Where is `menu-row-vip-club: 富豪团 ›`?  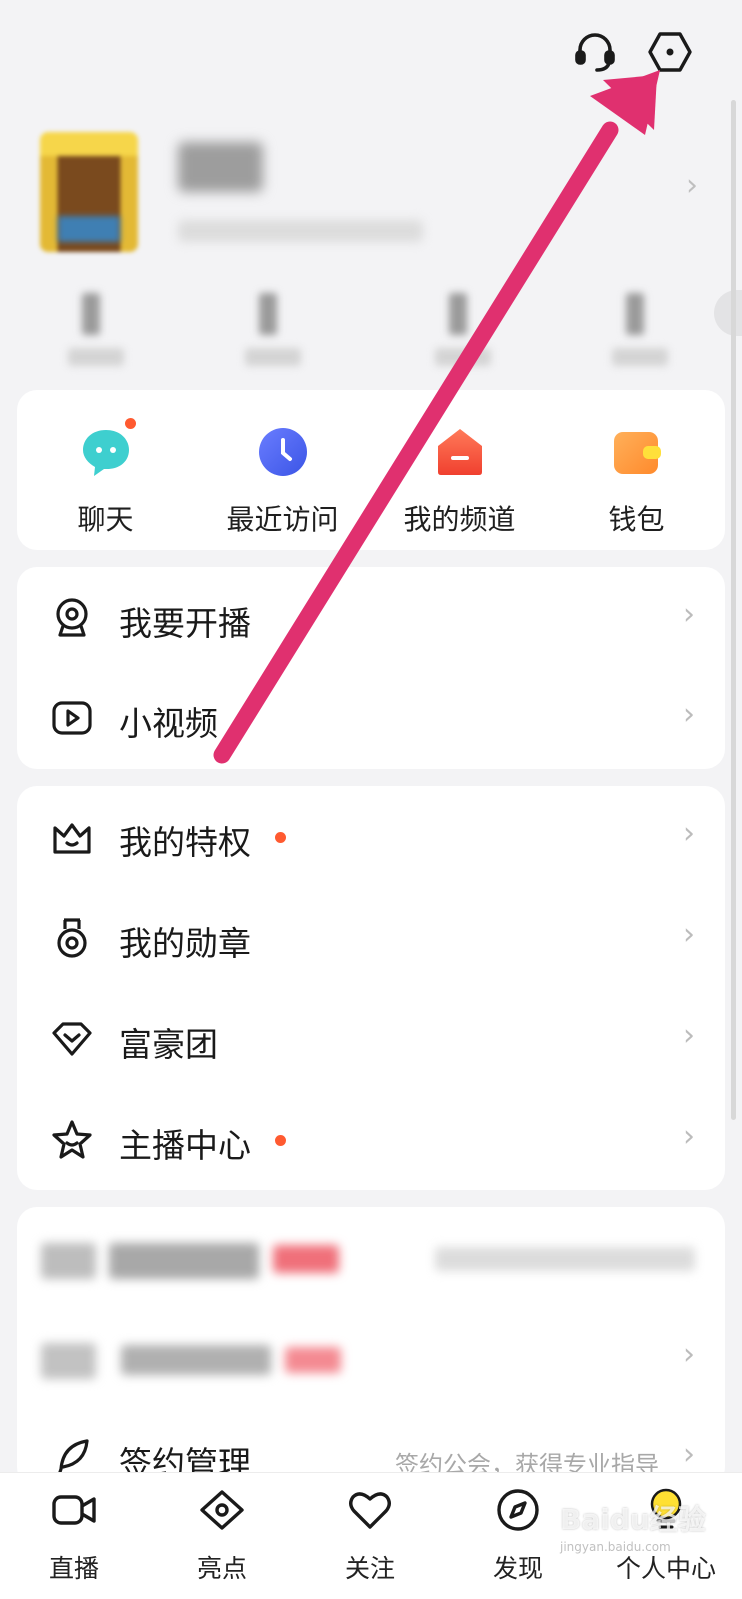
menu-row-vip-club: 富豪团 › is located at coordinates (371, 1039).